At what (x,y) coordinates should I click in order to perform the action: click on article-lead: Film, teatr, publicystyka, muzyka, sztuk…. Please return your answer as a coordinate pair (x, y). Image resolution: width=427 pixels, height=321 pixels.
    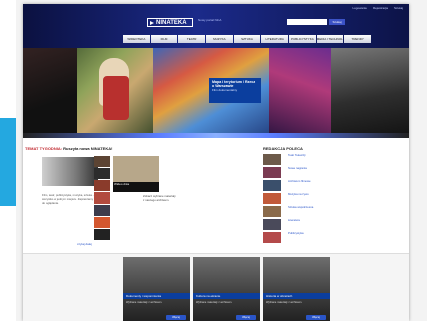
    Looking at the image, I should click on (68, 199).